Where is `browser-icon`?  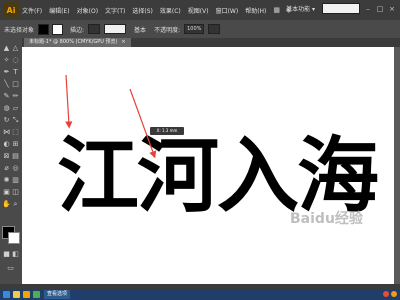 browser-icon is located at coordinates (36, 294).